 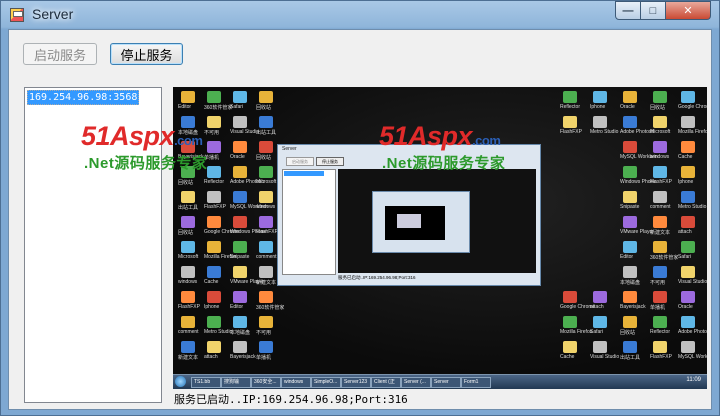 I want to click on maximize-icon: □, so click(x=653, y=10).